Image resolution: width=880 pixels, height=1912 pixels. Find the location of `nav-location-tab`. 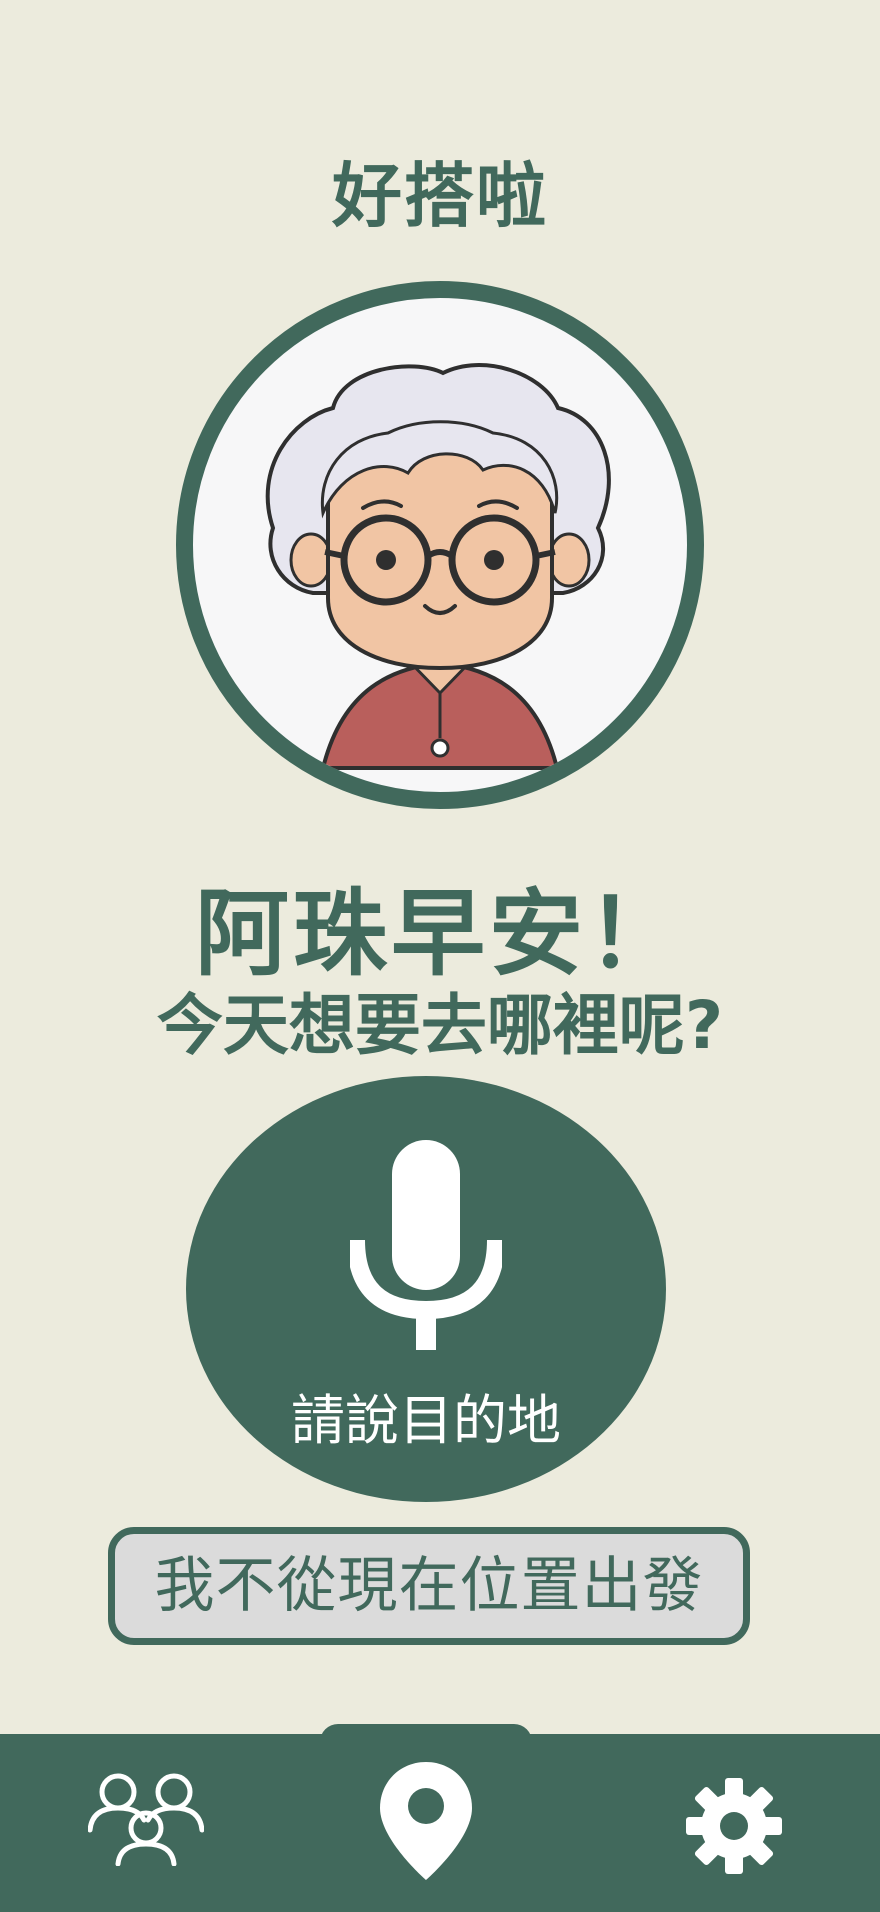

nav-location-tab is located at coordinates (426, 1821).